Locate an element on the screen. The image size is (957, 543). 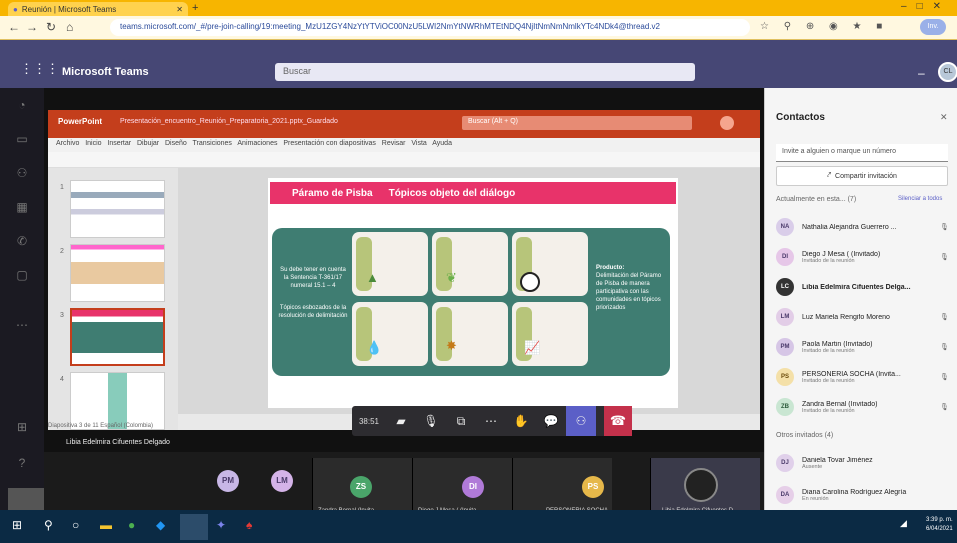
camera-icon: ▰ is located at coordinates (401, 421).